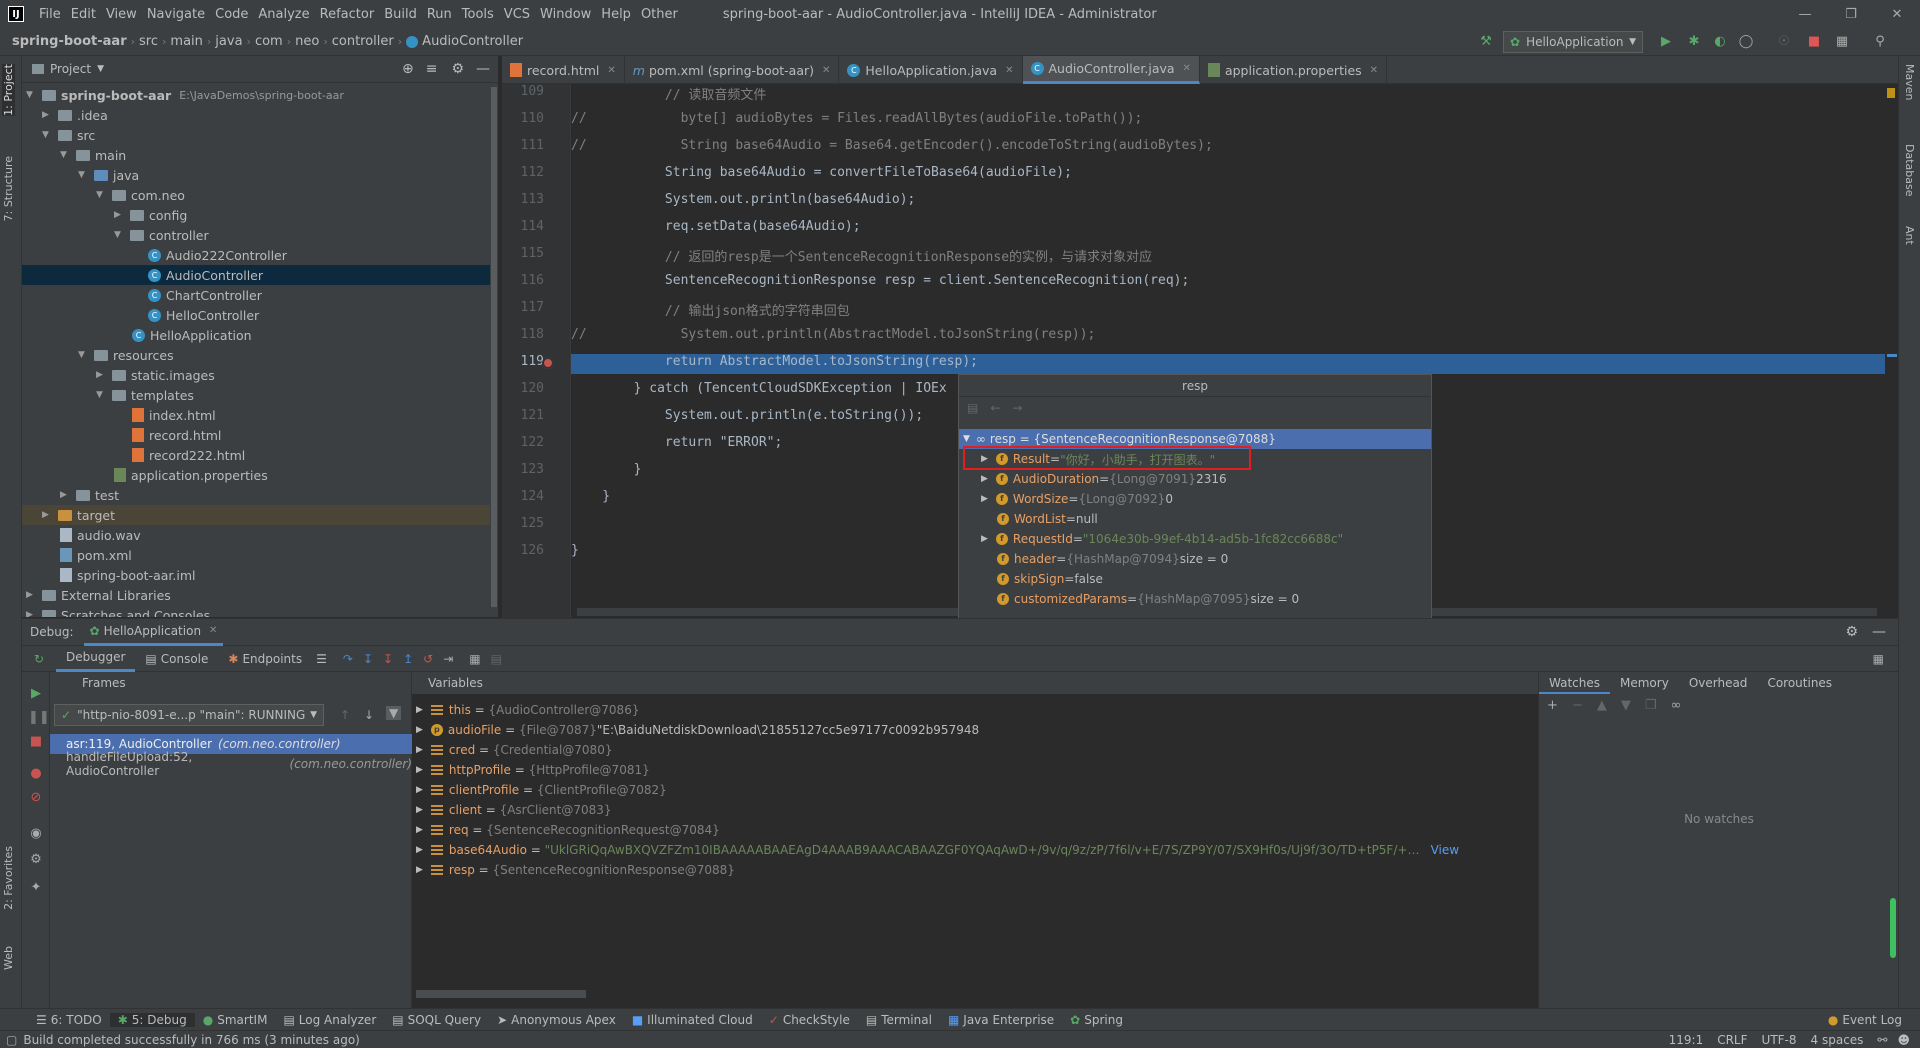 The width and height of the screenshot is (1920, 1048). Describe the element at coordinates (36, 834) in the screenshot. I see `camera-icon: ◉` at that location.